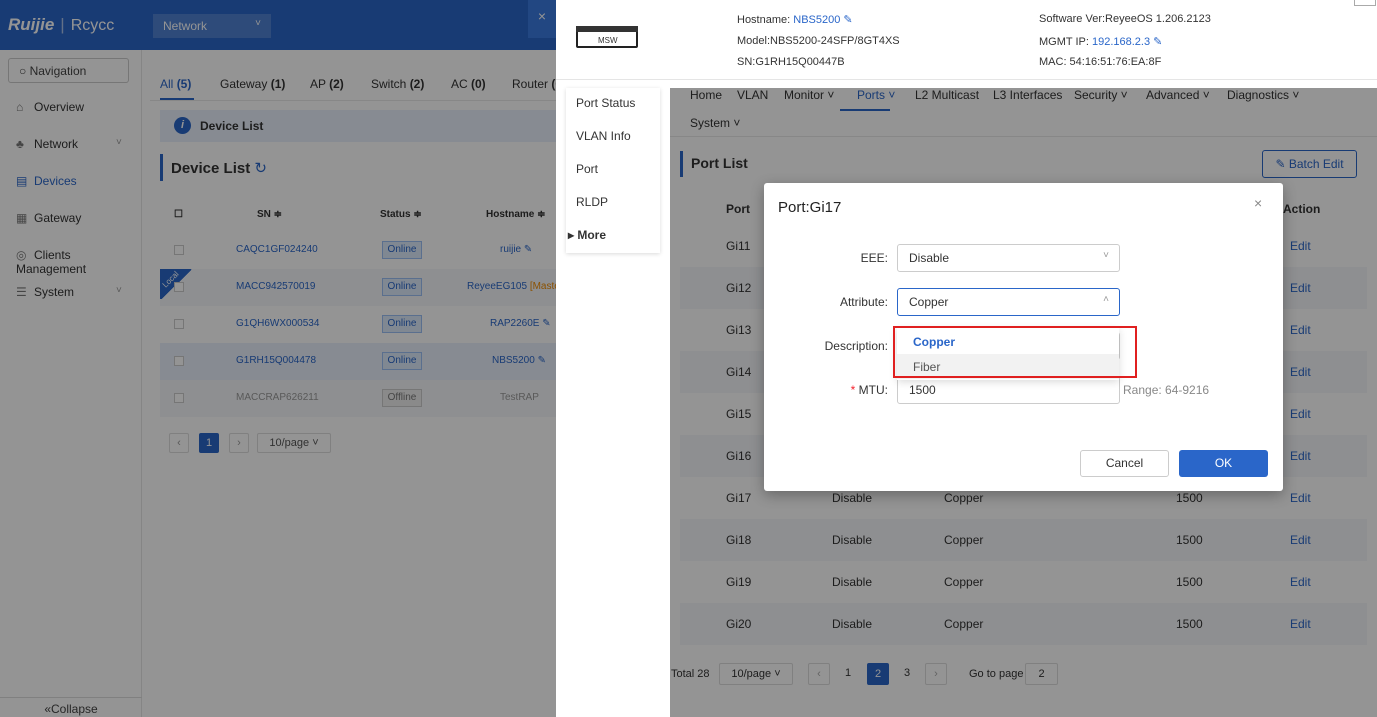  I want to click on mtu-input: 1500, so click(1008, 390).